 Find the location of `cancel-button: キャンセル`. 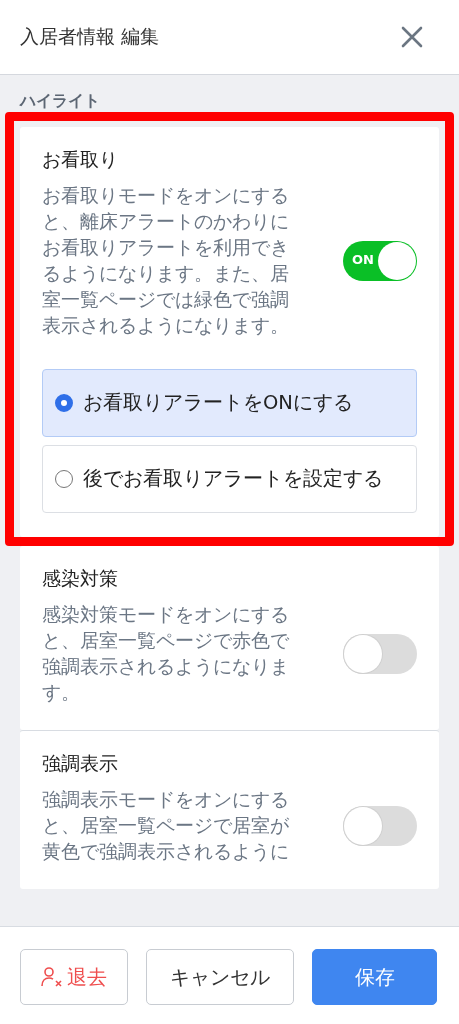

cancel-button: キャンセル is located at coordinates (220, 977).